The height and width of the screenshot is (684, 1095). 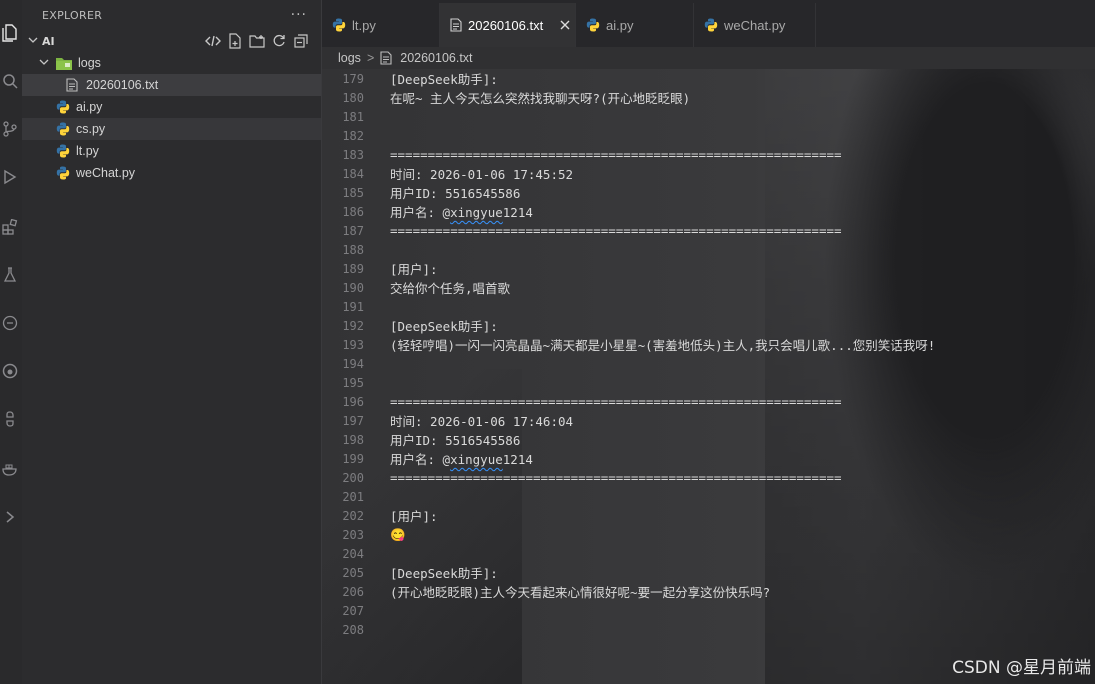 What do you see at coordinates (11, 342) in the screenshot?
I see `activity-bar` at bounding box center [11, 342].